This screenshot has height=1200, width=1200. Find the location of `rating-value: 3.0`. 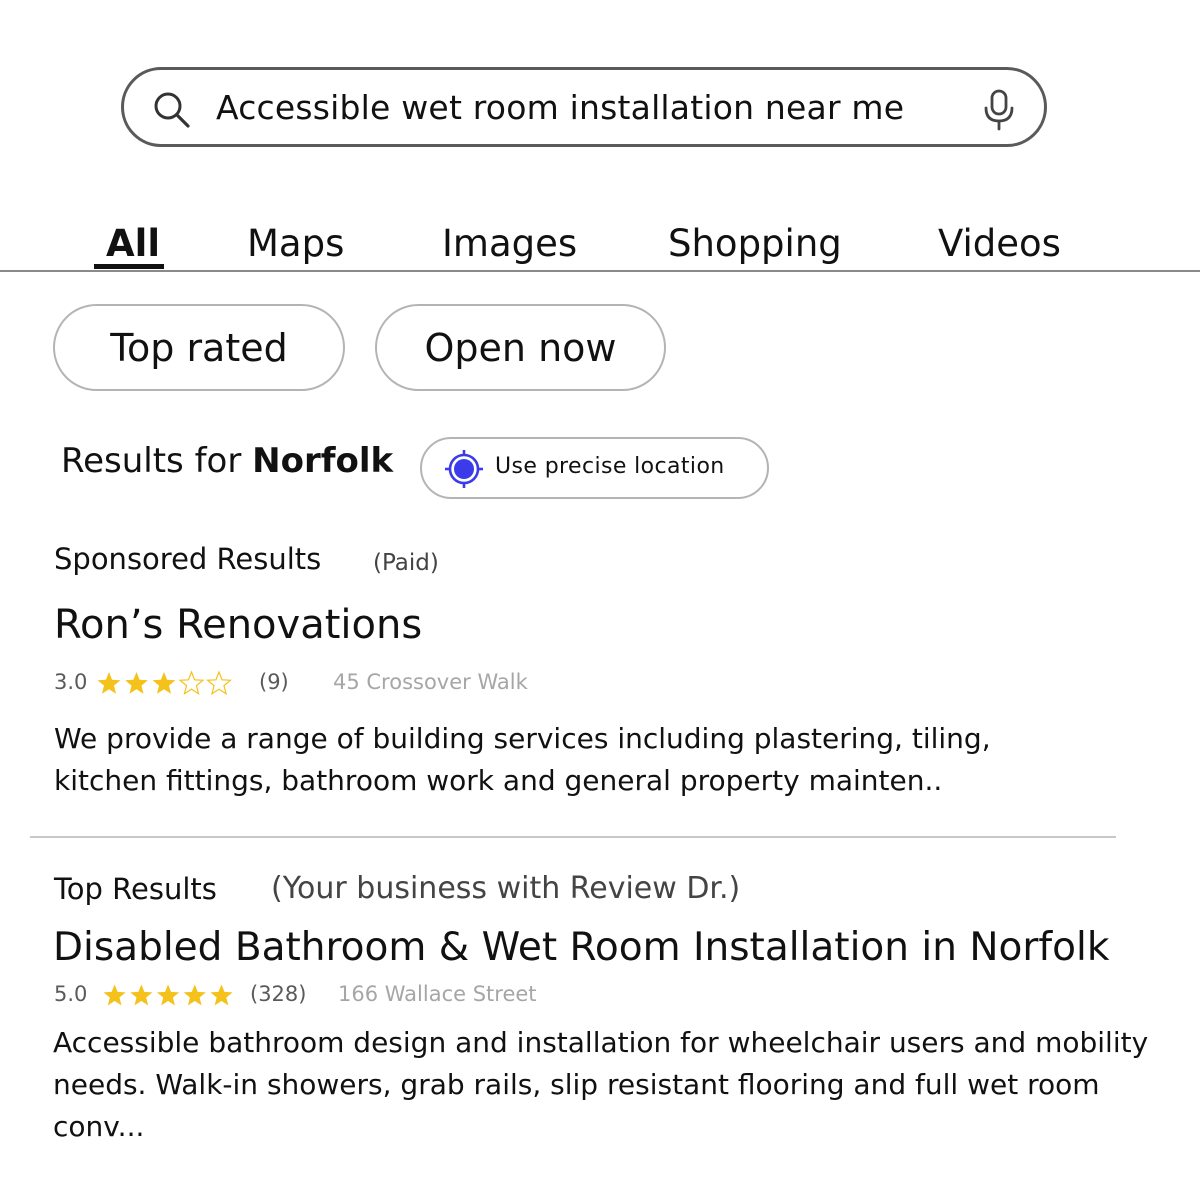

rating-value: 3.0 is located at coordinates (71, 682).